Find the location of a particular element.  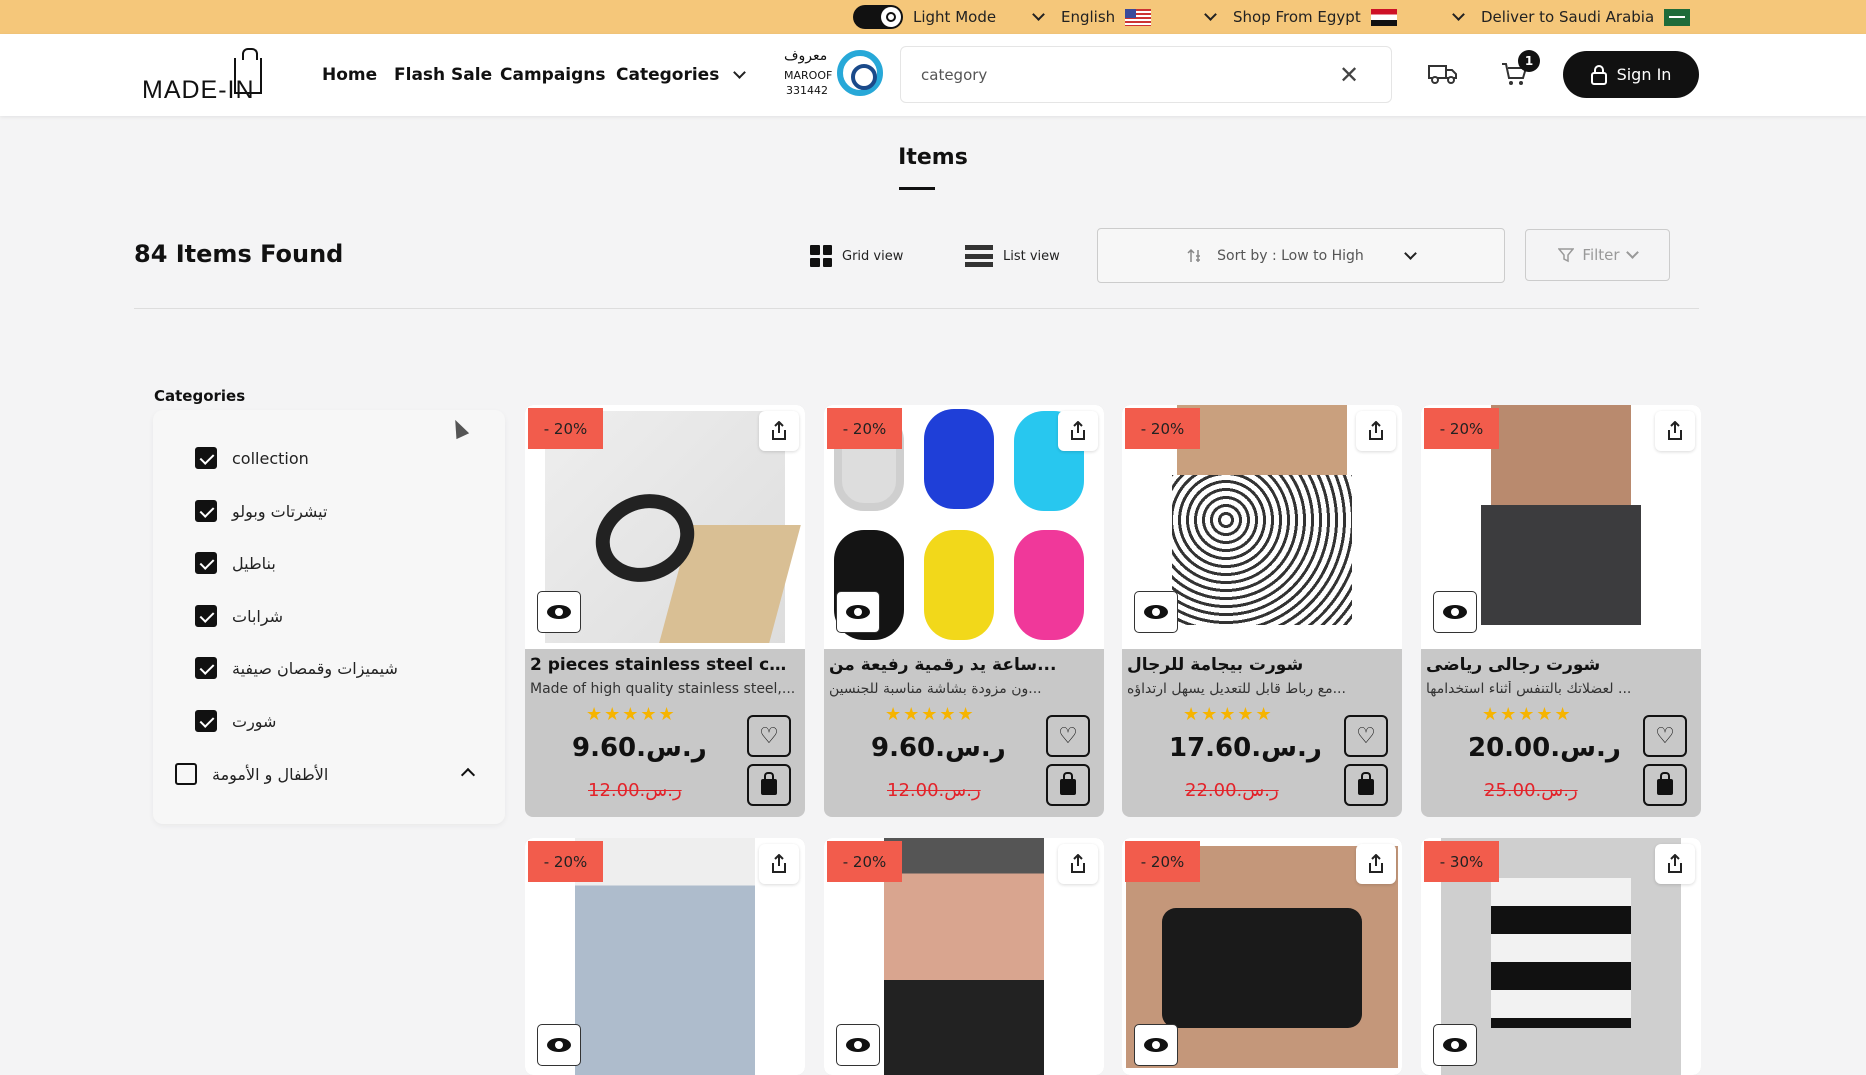

toggle-switch is located at coordinates (878, 17).